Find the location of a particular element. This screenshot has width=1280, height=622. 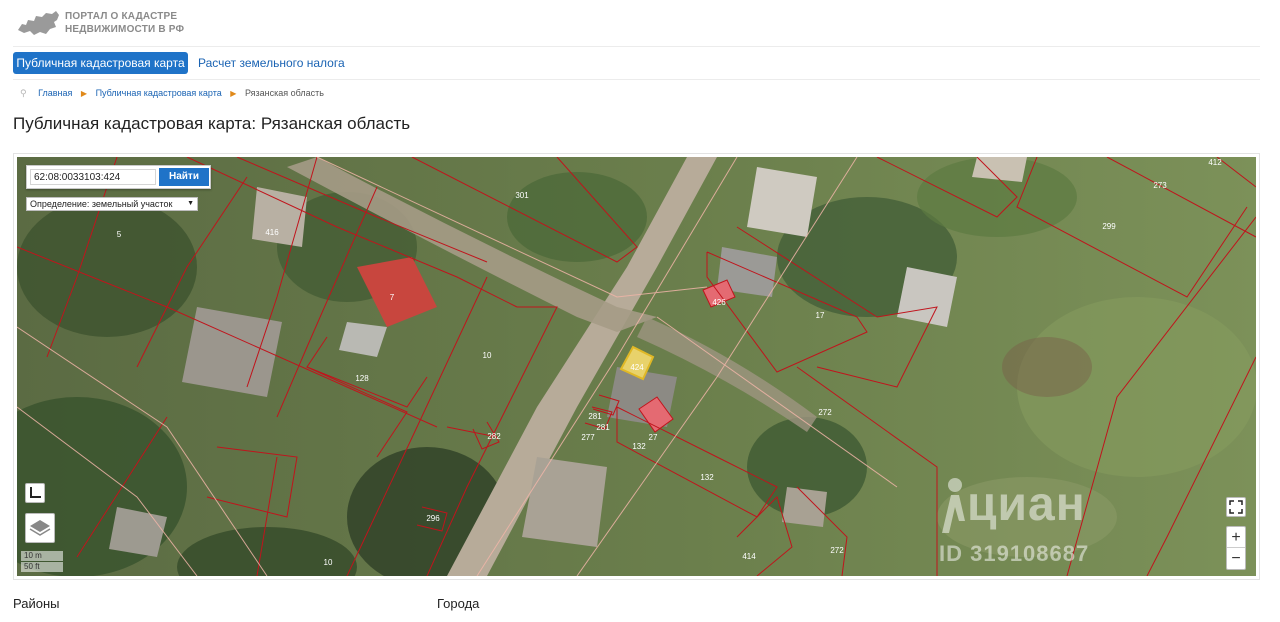

parcel-label: 412 is located at coordinates (1215, 162).